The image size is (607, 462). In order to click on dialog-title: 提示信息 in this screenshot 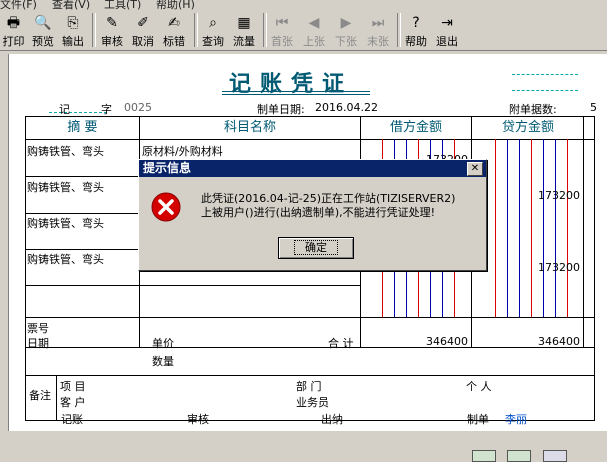, I will do `click(167, 168)`.